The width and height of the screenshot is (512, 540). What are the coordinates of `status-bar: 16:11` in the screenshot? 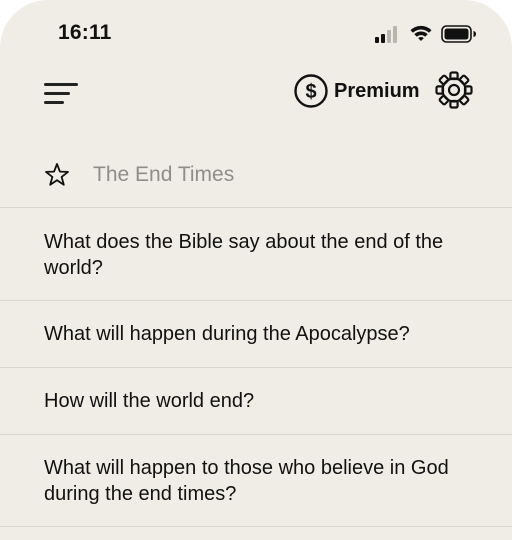 It's located at (256, 32).